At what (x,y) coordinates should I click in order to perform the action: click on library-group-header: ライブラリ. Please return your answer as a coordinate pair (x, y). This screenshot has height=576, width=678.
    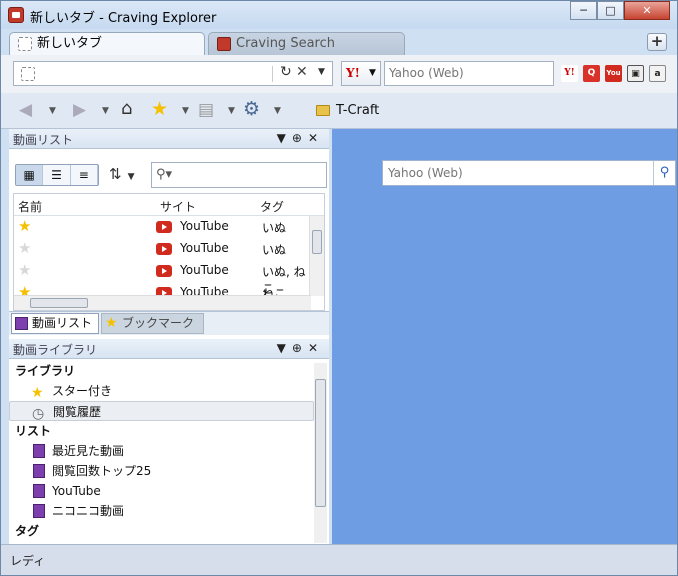
    Looking at the image, I should click on (161, 371).